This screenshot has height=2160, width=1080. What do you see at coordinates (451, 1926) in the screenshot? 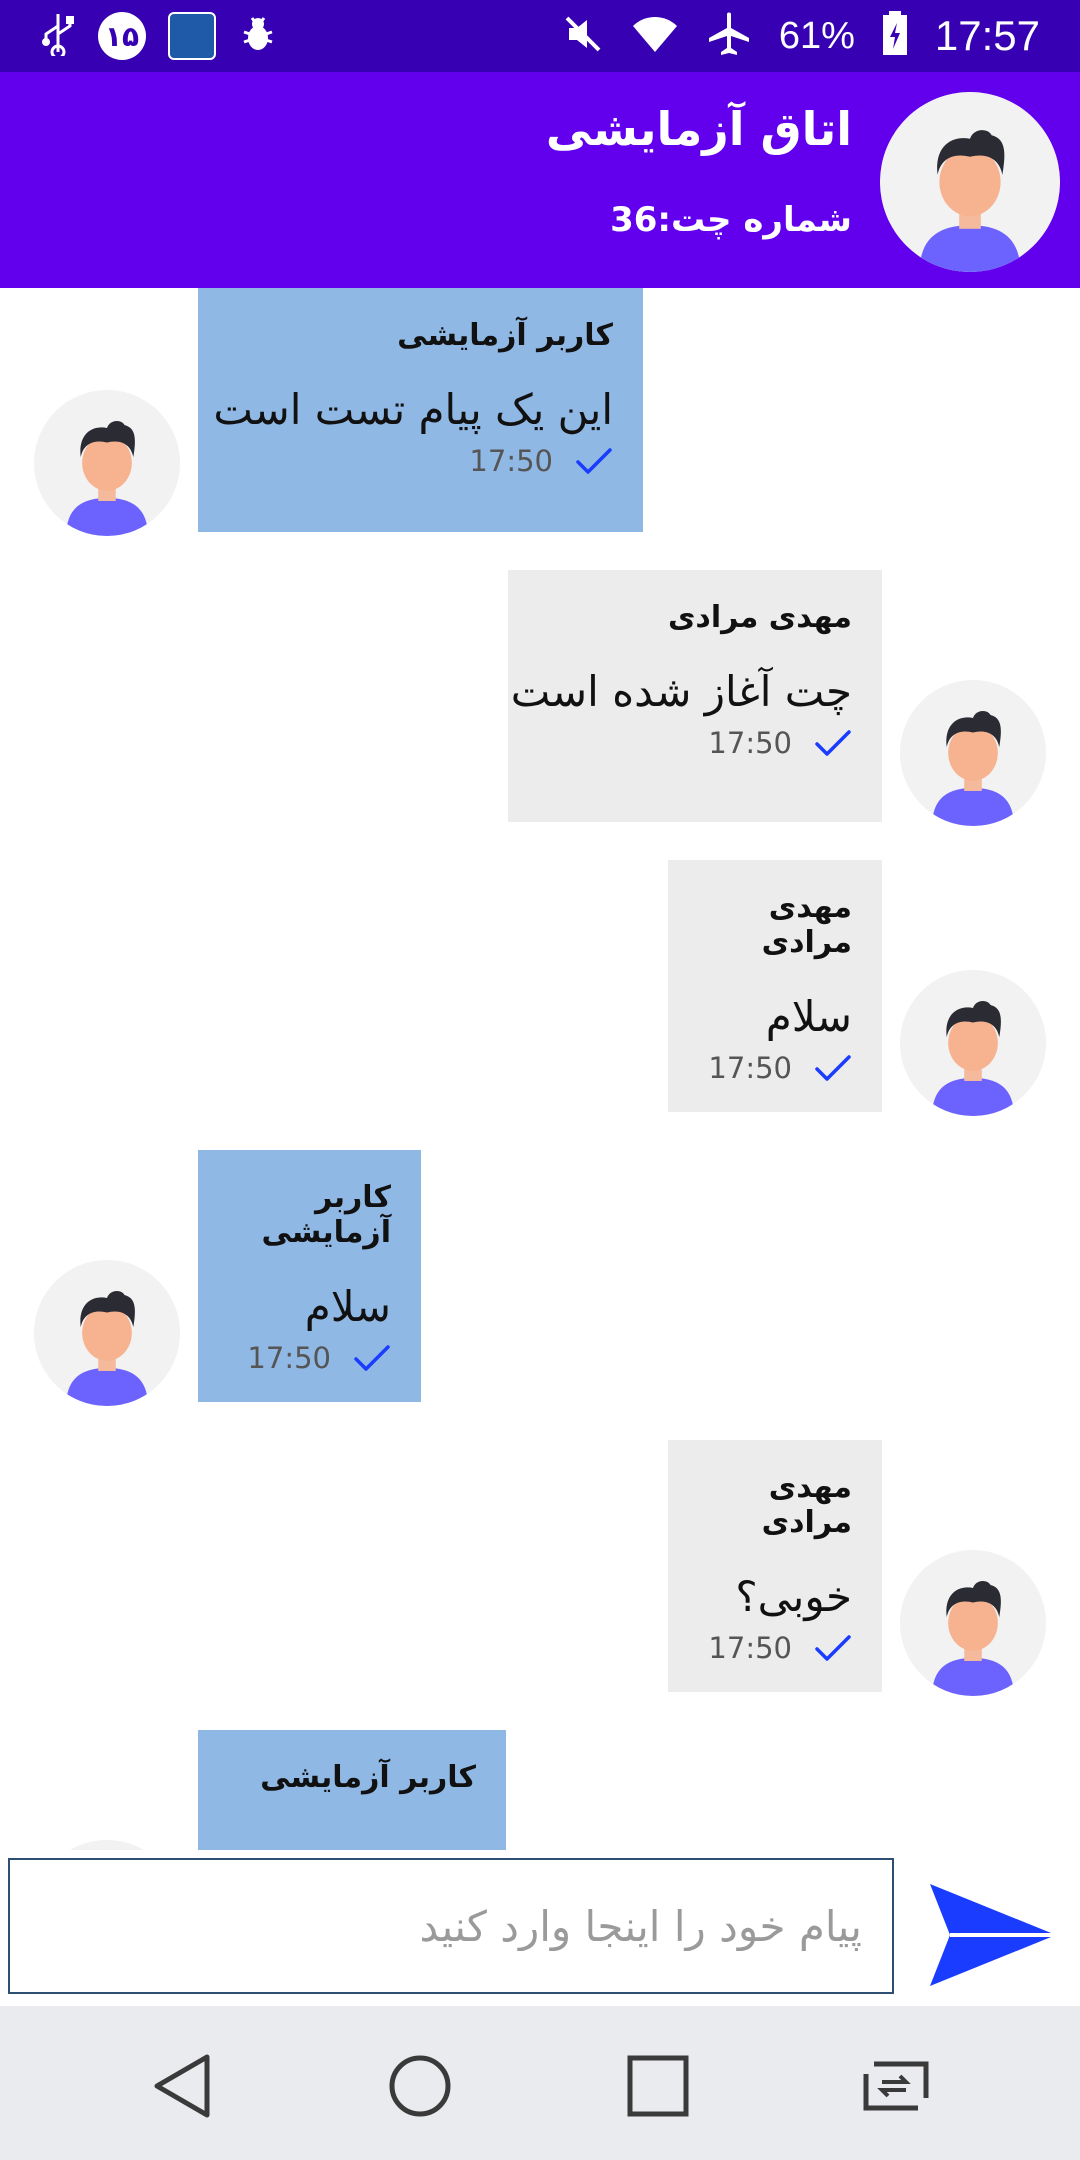
I see `message-input` at bounding box center [451, 1926].